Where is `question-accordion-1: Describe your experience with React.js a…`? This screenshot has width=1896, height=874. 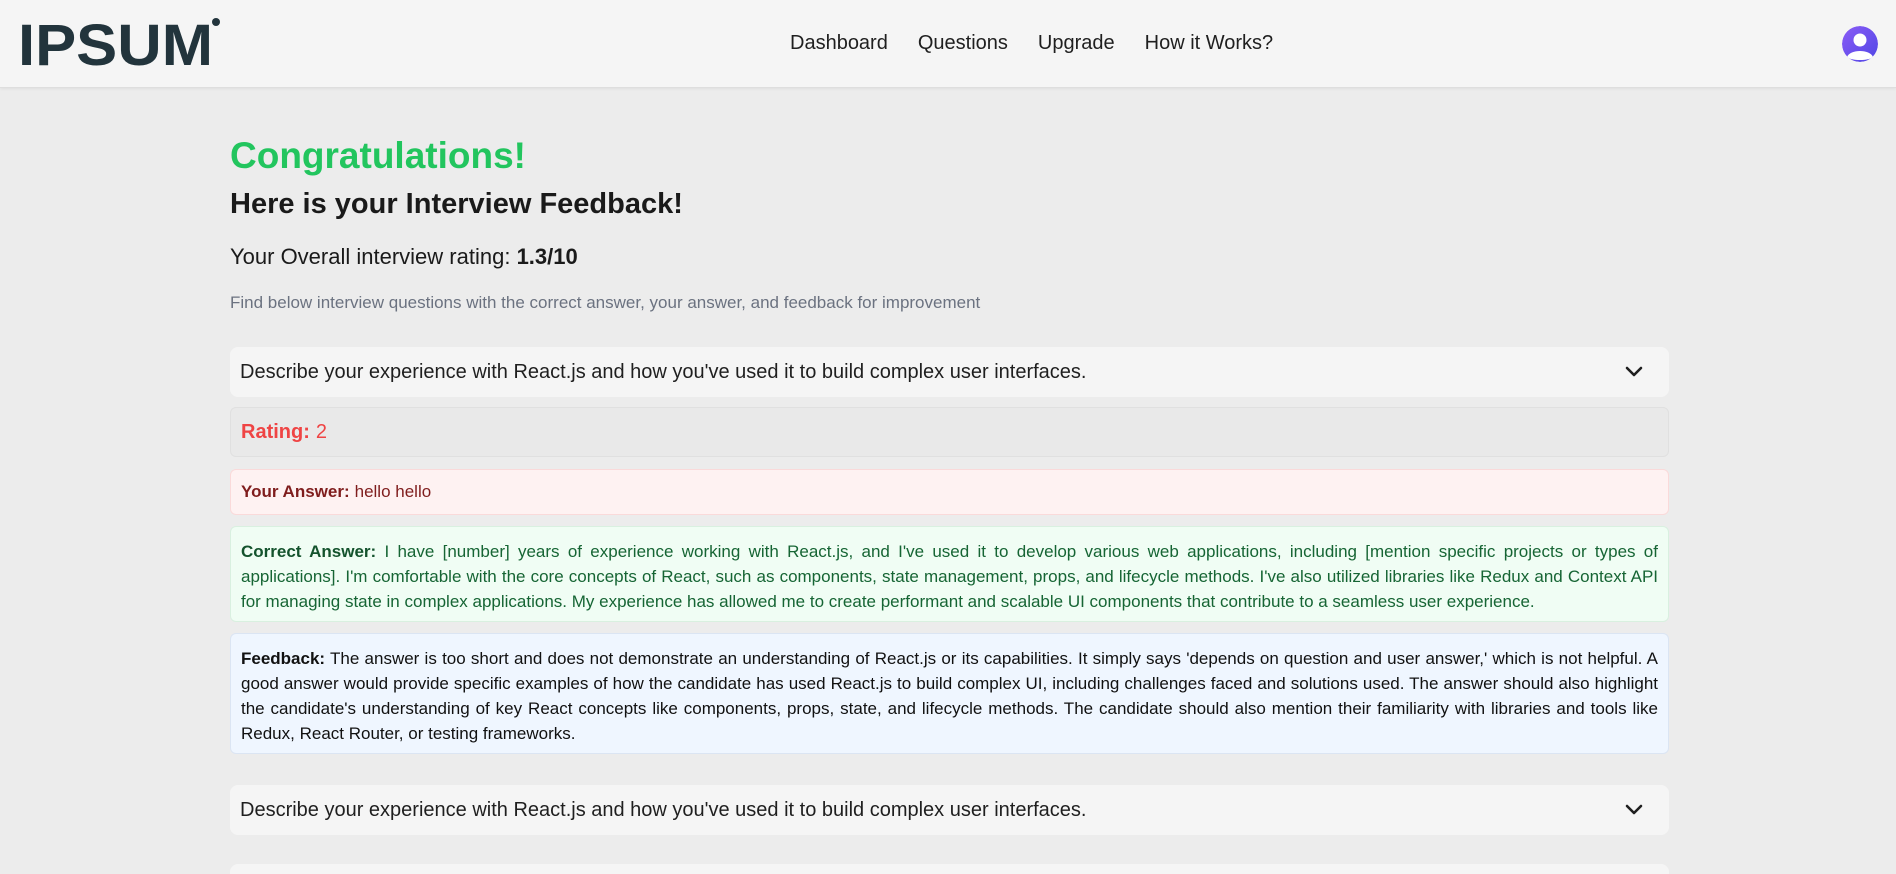 question-accordion-1: Describe your experience with React.js a… is located at coordinates (949, 372).